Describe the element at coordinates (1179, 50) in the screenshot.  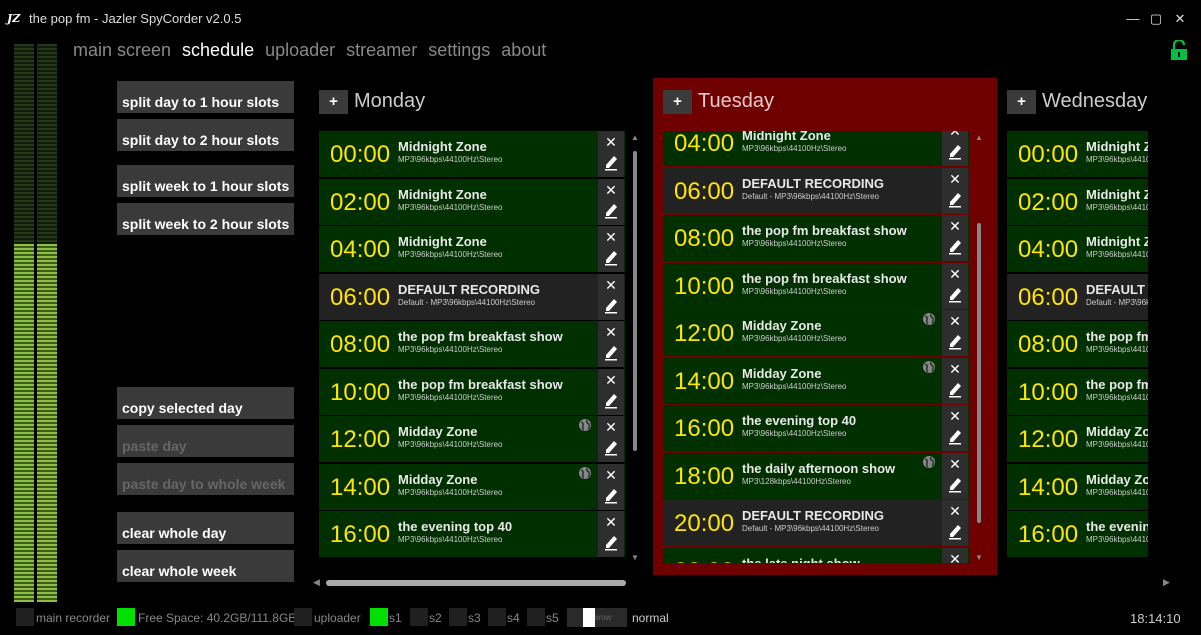
I see `lock-icon` at that location.